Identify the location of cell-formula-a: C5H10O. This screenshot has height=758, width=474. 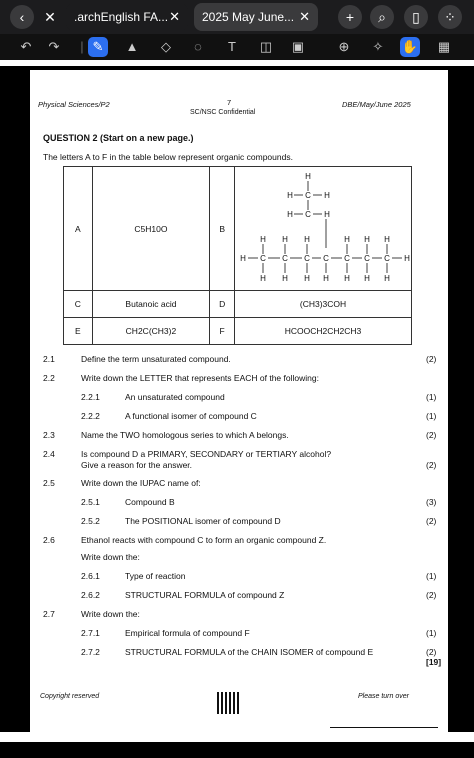
(151, 228).